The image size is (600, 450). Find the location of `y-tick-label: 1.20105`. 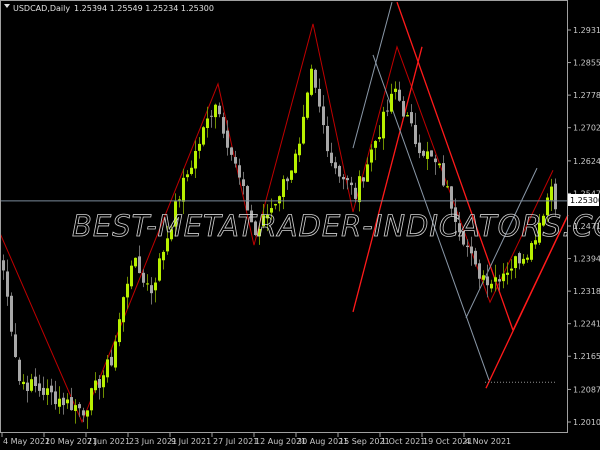

y-tick-label: 1.20105 is located at coordinates (586, 422).